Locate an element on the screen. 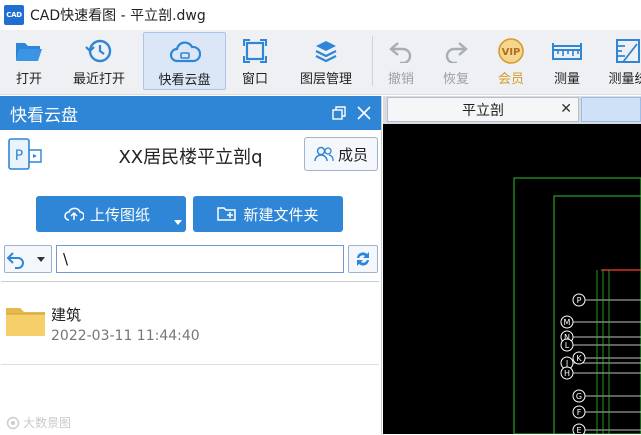 The height and width of the screenshot is (435, 641). axis-label: P is located at coordinates (579, 300).